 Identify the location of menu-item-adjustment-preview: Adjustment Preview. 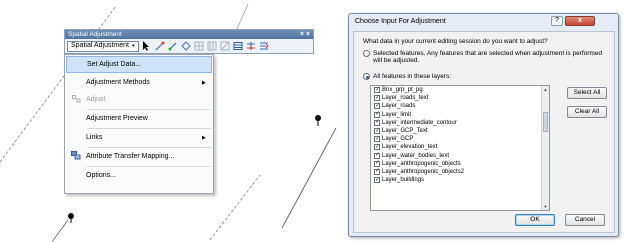
(139, 118).